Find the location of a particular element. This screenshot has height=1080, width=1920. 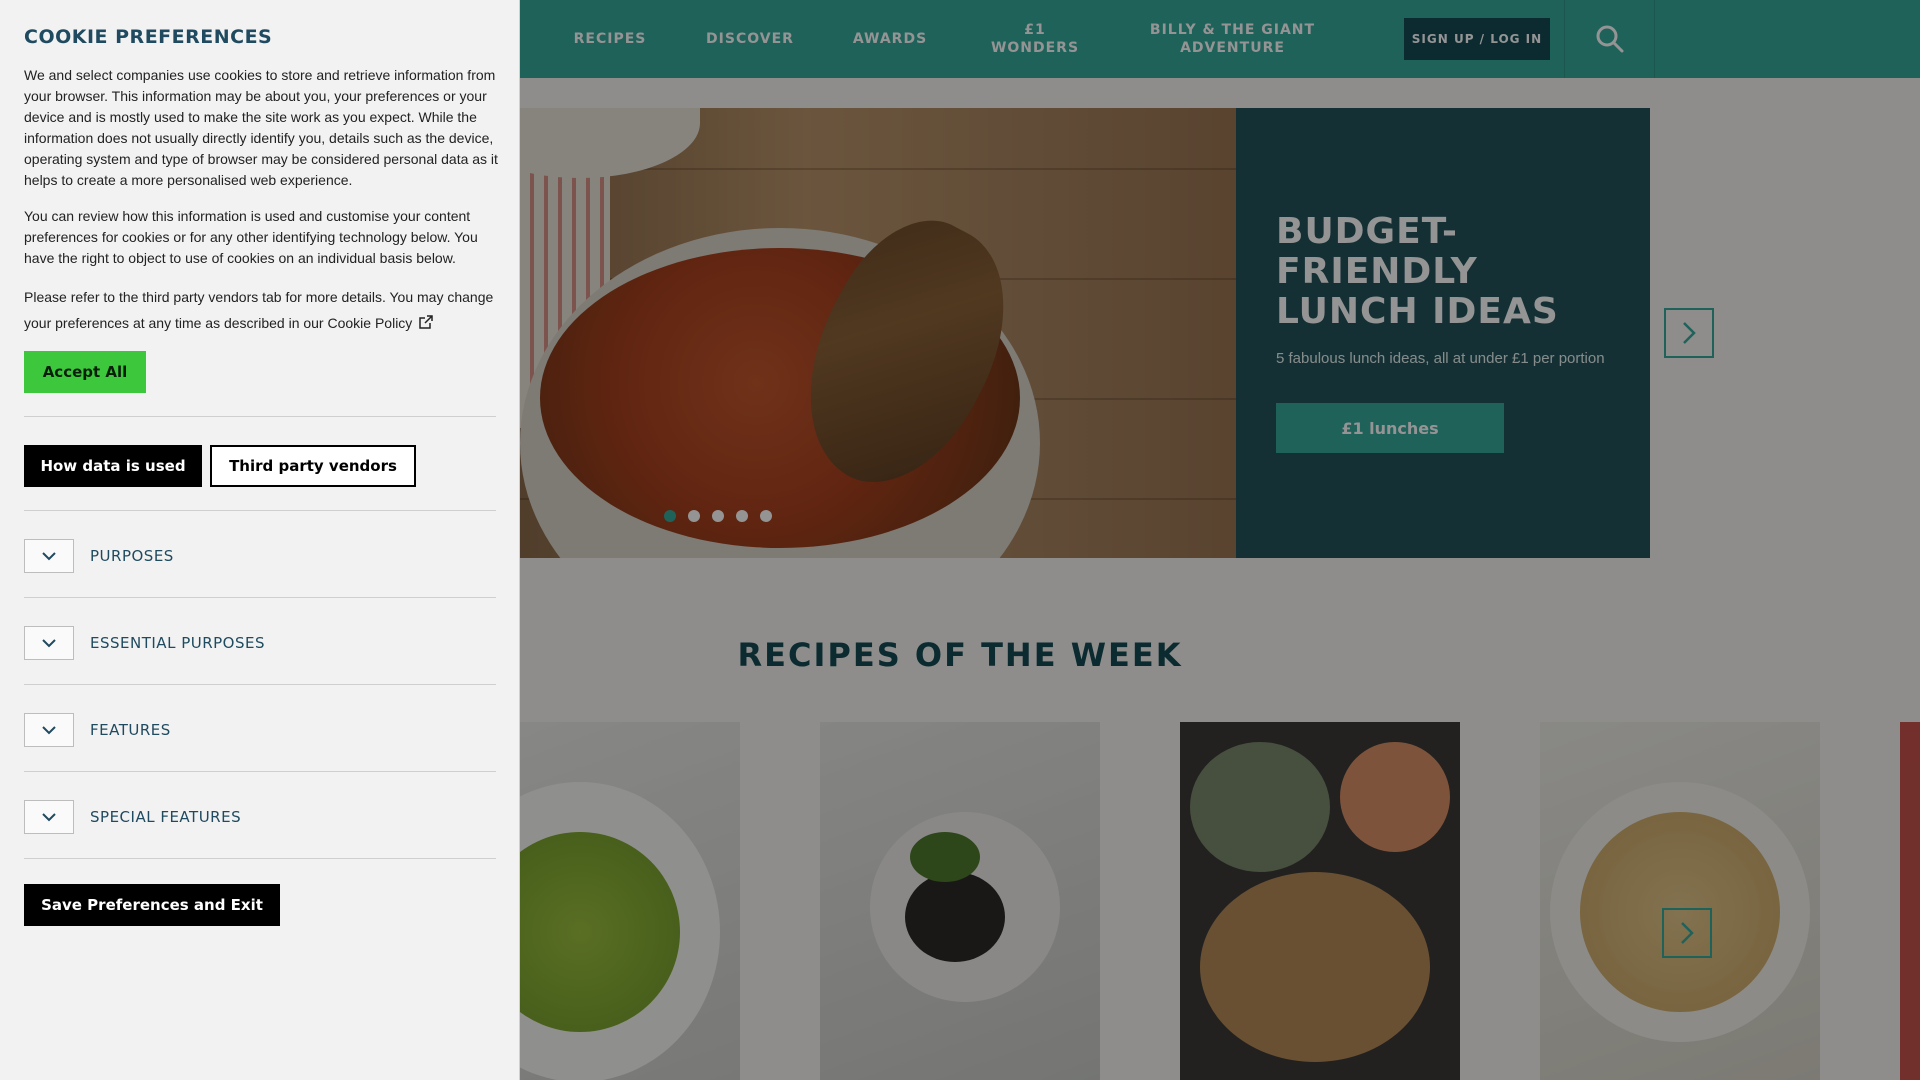

accordion-purposes: PURPOSES is located at coordinates (260, 556).